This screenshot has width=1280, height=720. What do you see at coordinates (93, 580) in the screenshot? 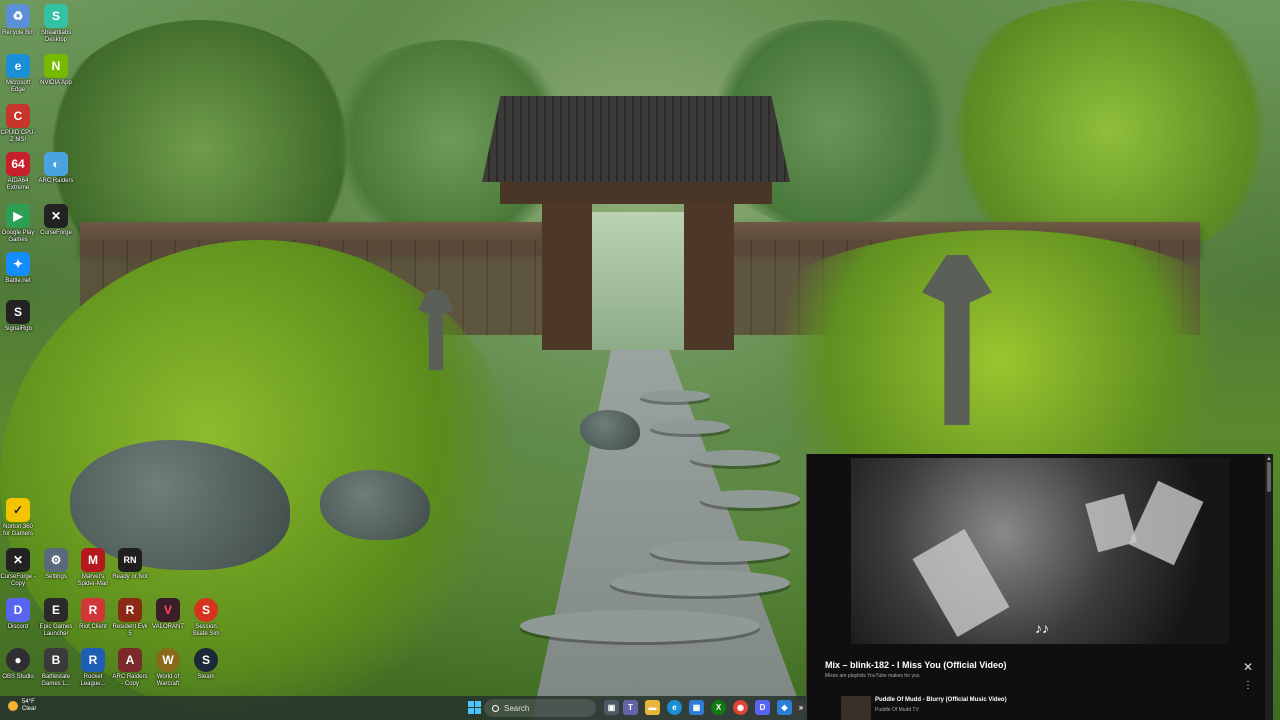
I see `desktop-icon-label: Marvel's Spider-Man` at bounding box center [93, 580].